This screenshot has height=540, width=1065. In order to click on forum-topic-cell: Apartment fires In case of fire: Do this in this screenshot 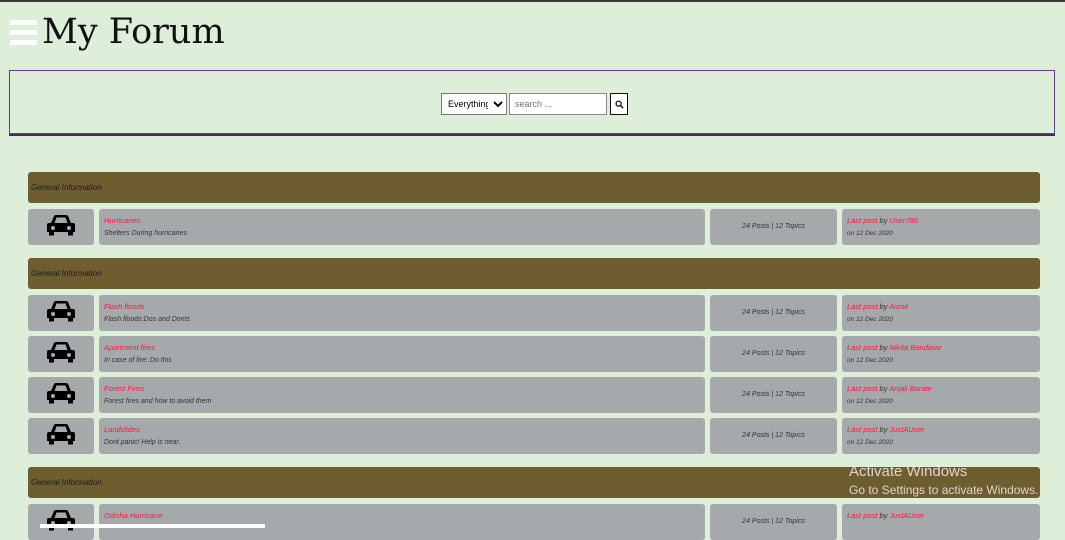, I will do `click(402, 354)`.